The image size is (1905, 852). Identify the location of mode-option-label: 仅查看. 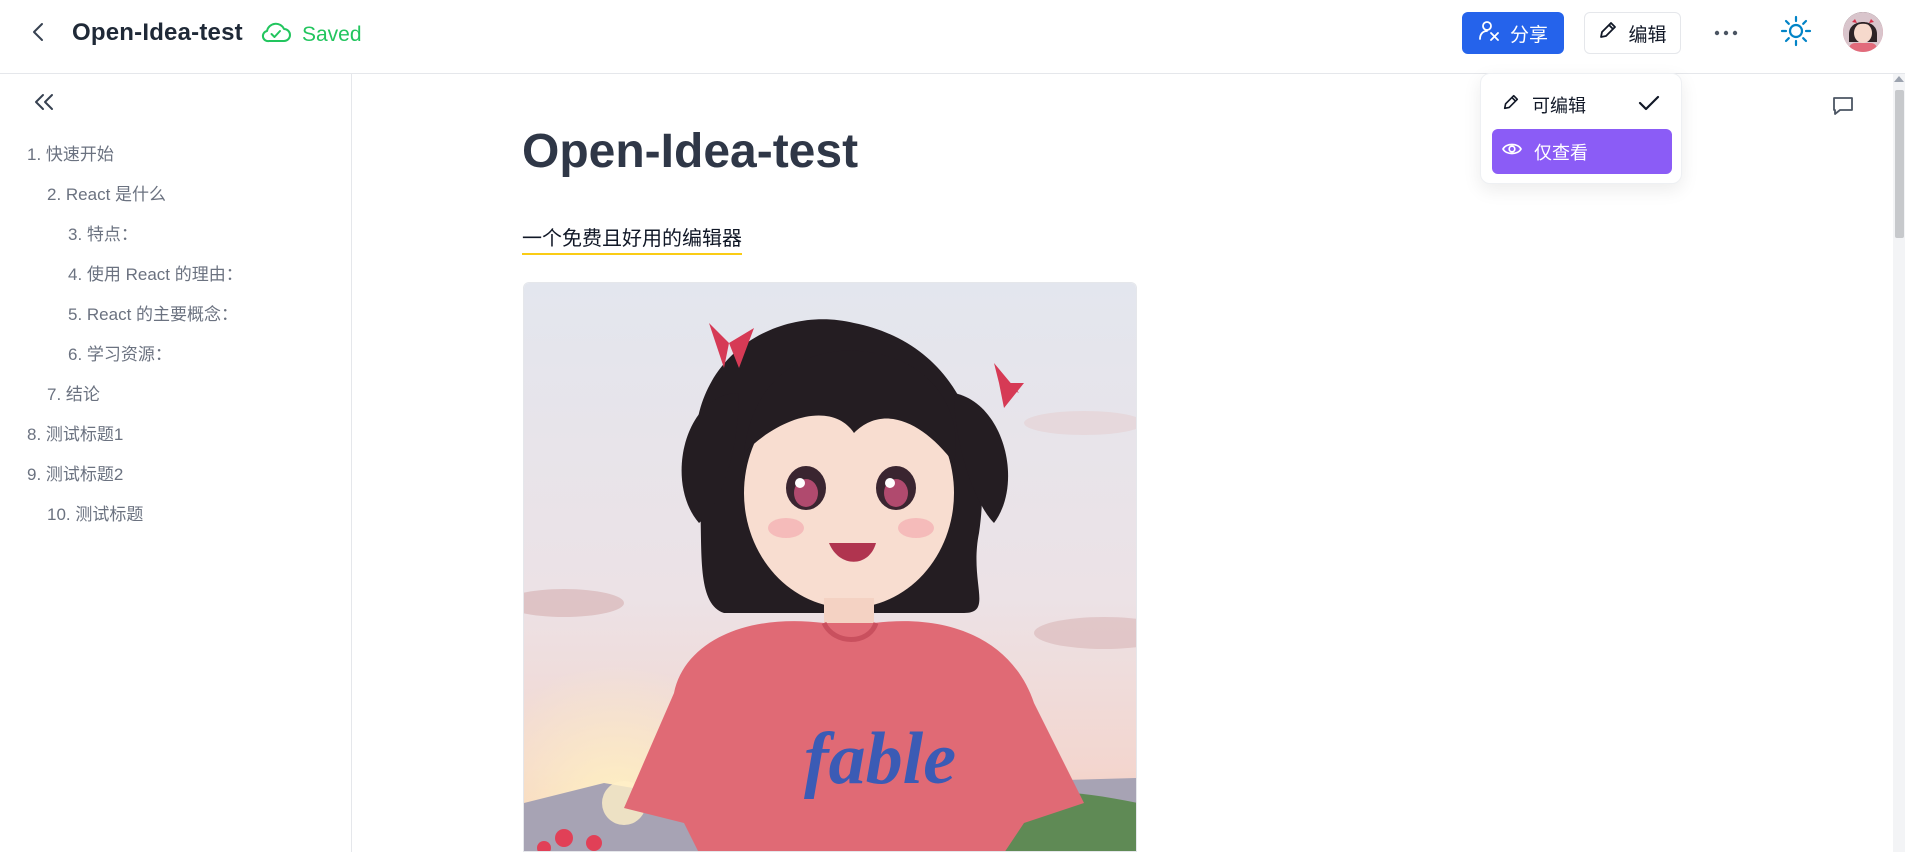
(1561, 152).